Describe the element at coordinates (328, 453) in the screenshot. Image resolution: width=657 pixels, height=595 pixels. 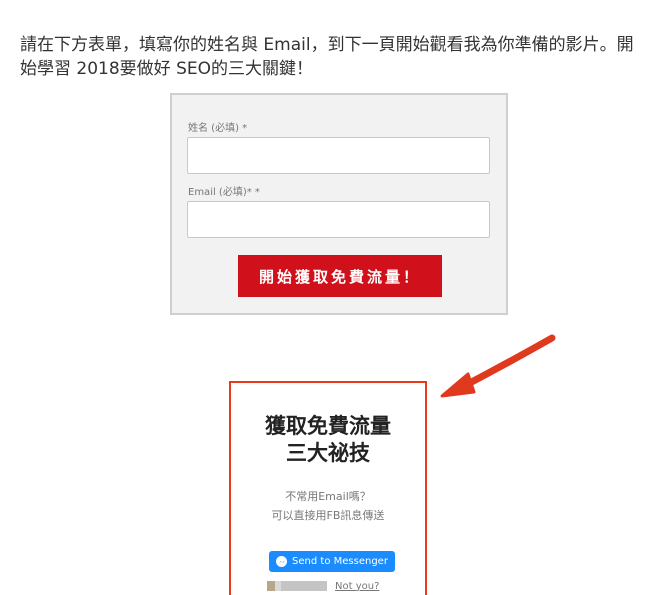
I see `promo-title-line2: 三大祕技` at that location.